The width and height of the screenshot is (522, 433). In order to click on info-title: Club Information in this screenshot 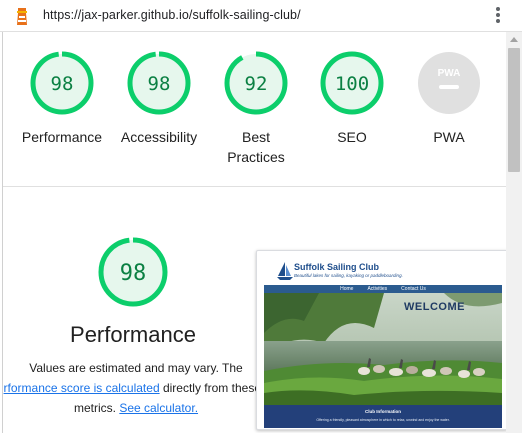, I will do `click(383, 411)`.